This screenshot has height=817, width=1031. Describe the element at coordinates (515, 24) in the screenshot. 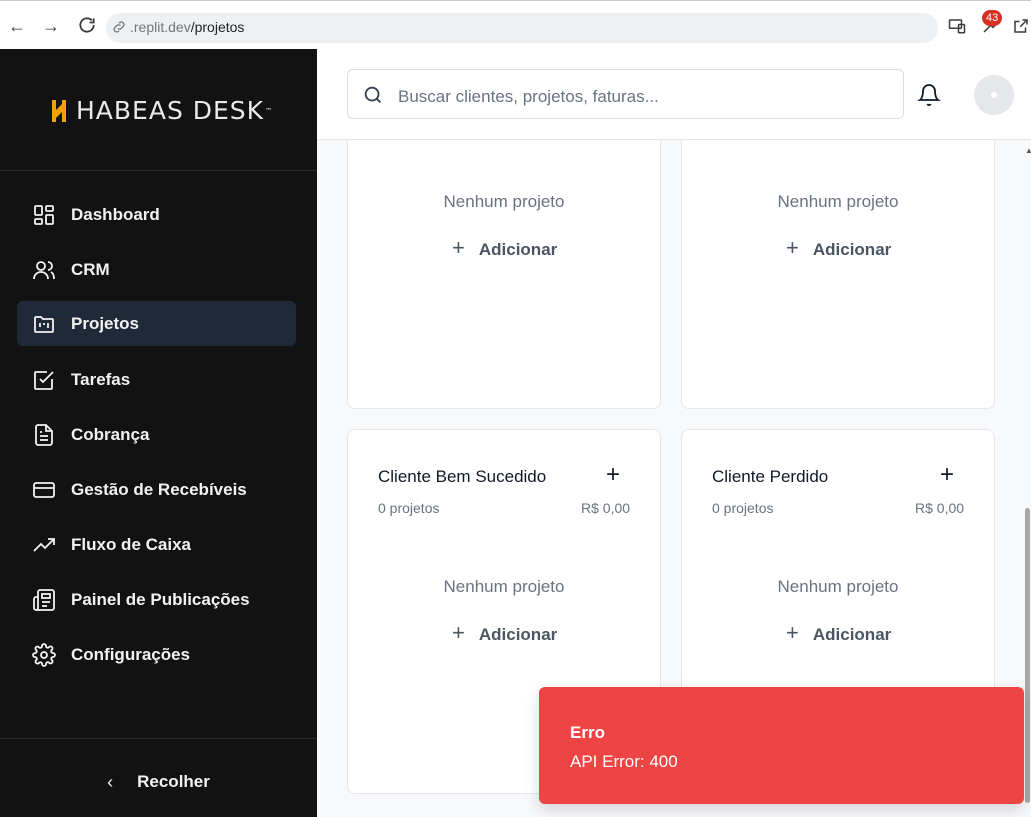

I see `browser-toolbar: ← → .replit.dev/projetos 43` at that location.